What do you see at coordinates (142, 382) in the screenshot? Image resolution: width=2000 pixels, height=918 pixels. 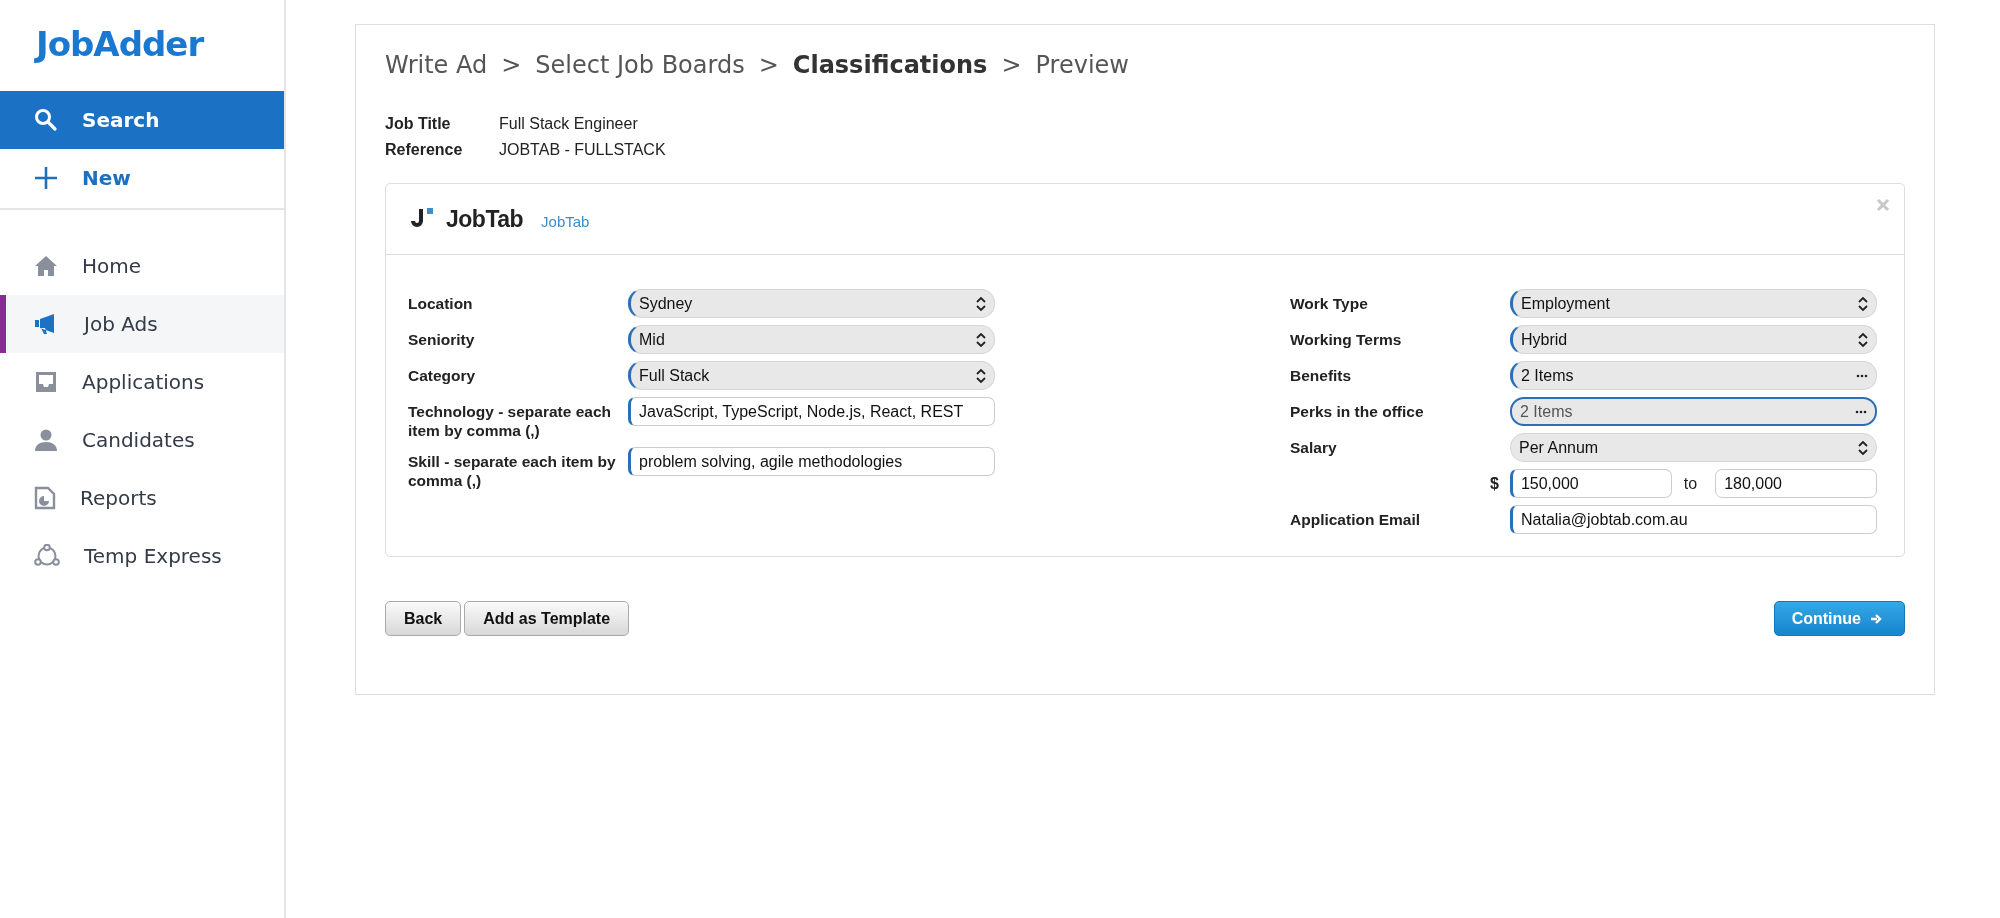 I see `sidebar-item: Applications` at bounding box center [142, 382].